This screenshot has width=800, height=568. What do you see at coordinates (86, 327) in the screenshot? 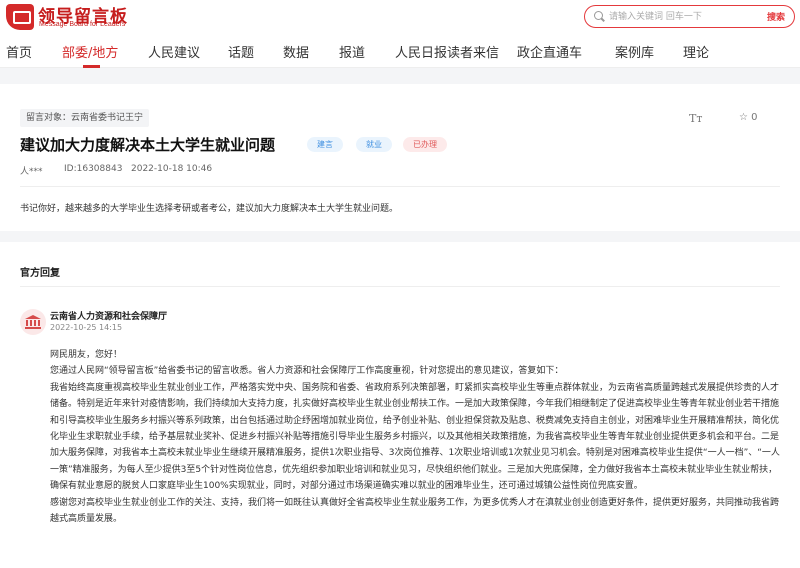
I see `reply-time: 2022-10-25 14:15` at bounding box center [86, 327].